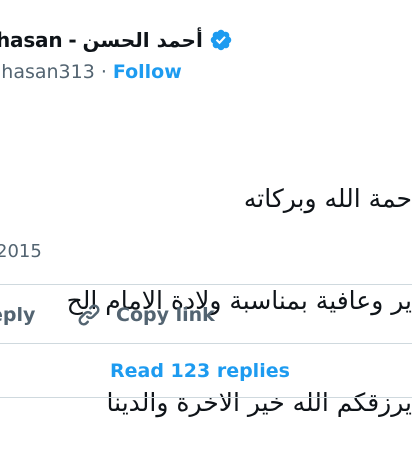 The width and height of the screenshot is (412, 454). I want to click on author-handle-fragment: hasan, so click(31, 40).